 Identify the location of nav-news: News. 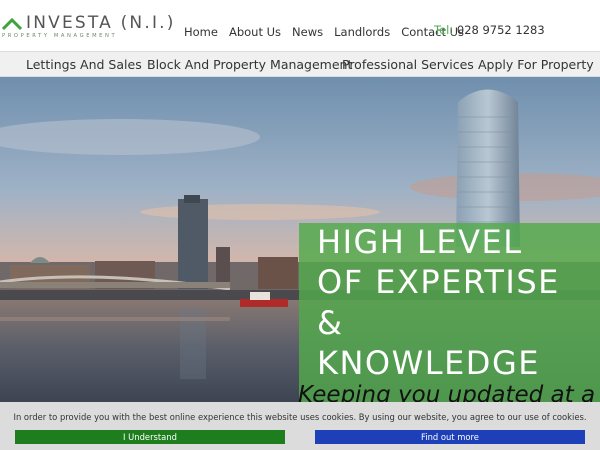
(307, 32).